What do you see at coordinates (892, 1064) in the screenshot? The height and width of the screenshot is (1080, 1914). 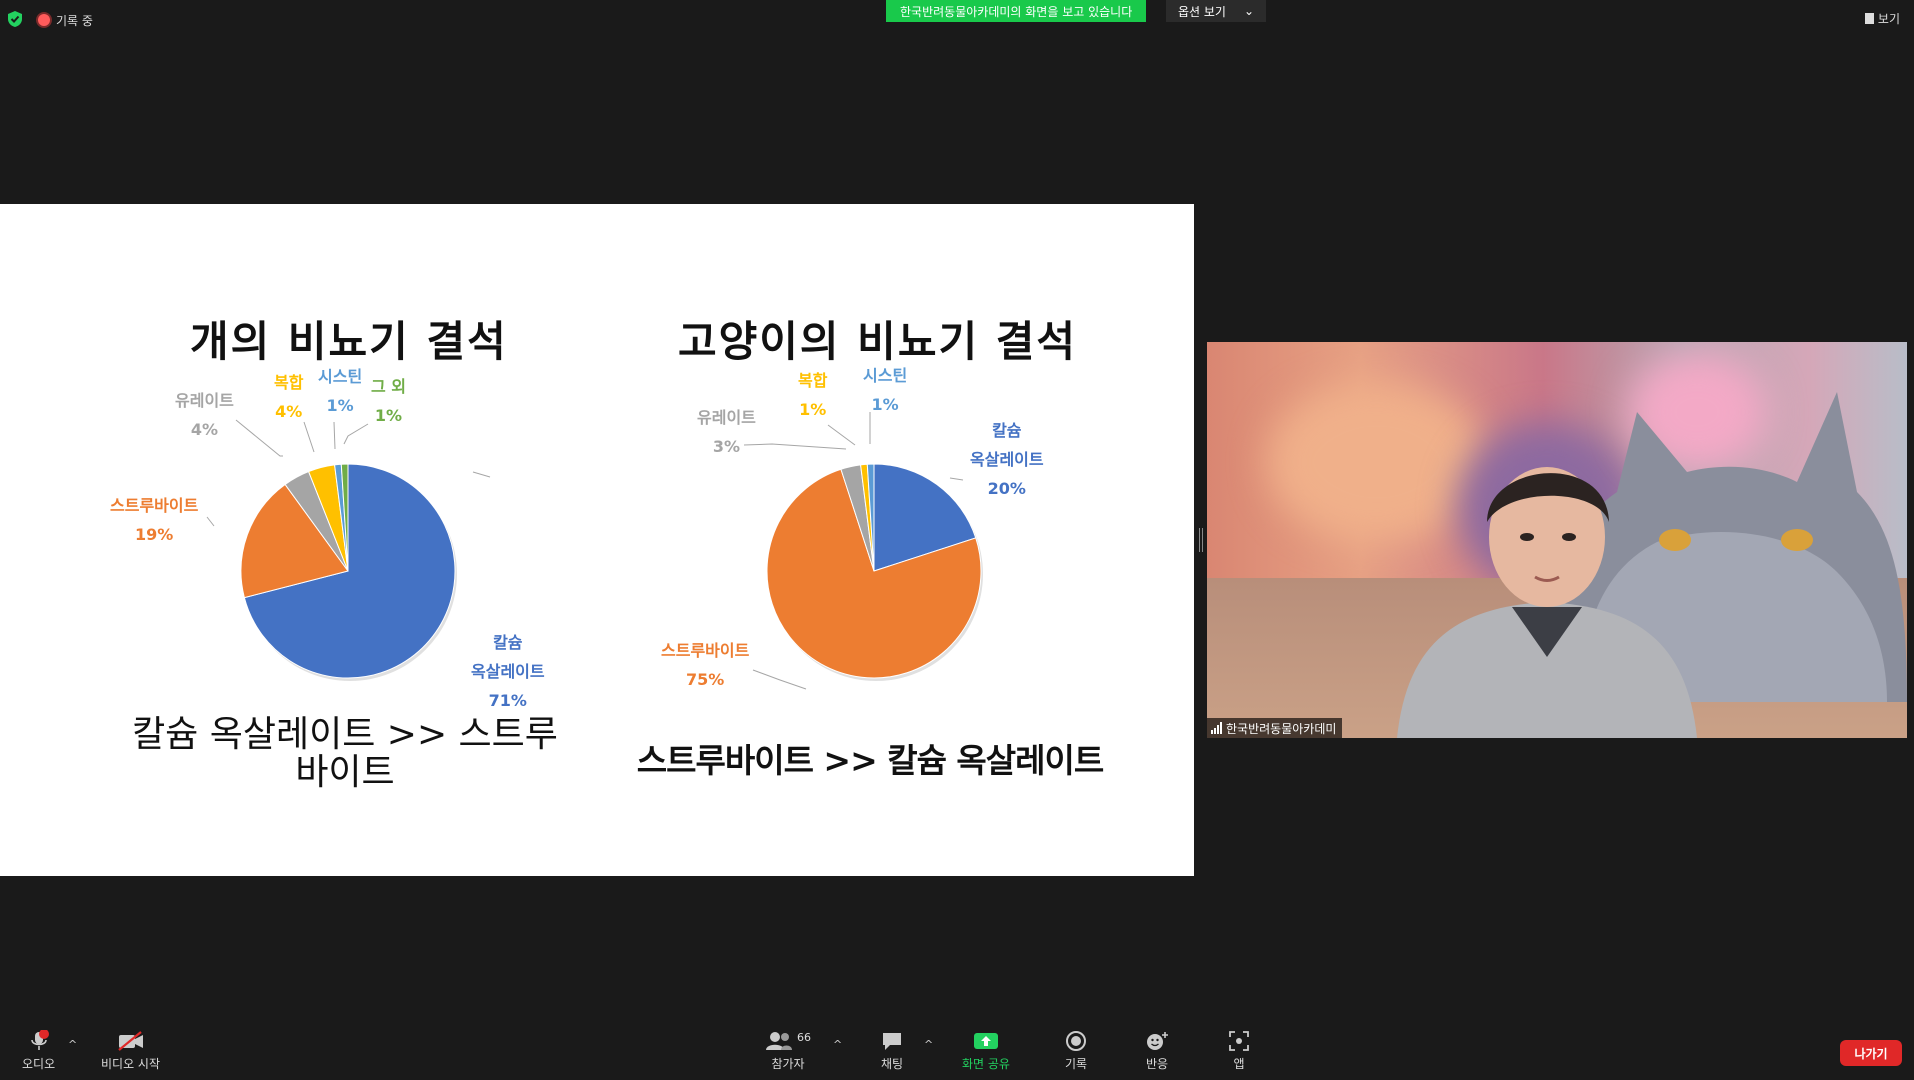 I see `chat-label: 채팅` at bounding box center [892, 1064].